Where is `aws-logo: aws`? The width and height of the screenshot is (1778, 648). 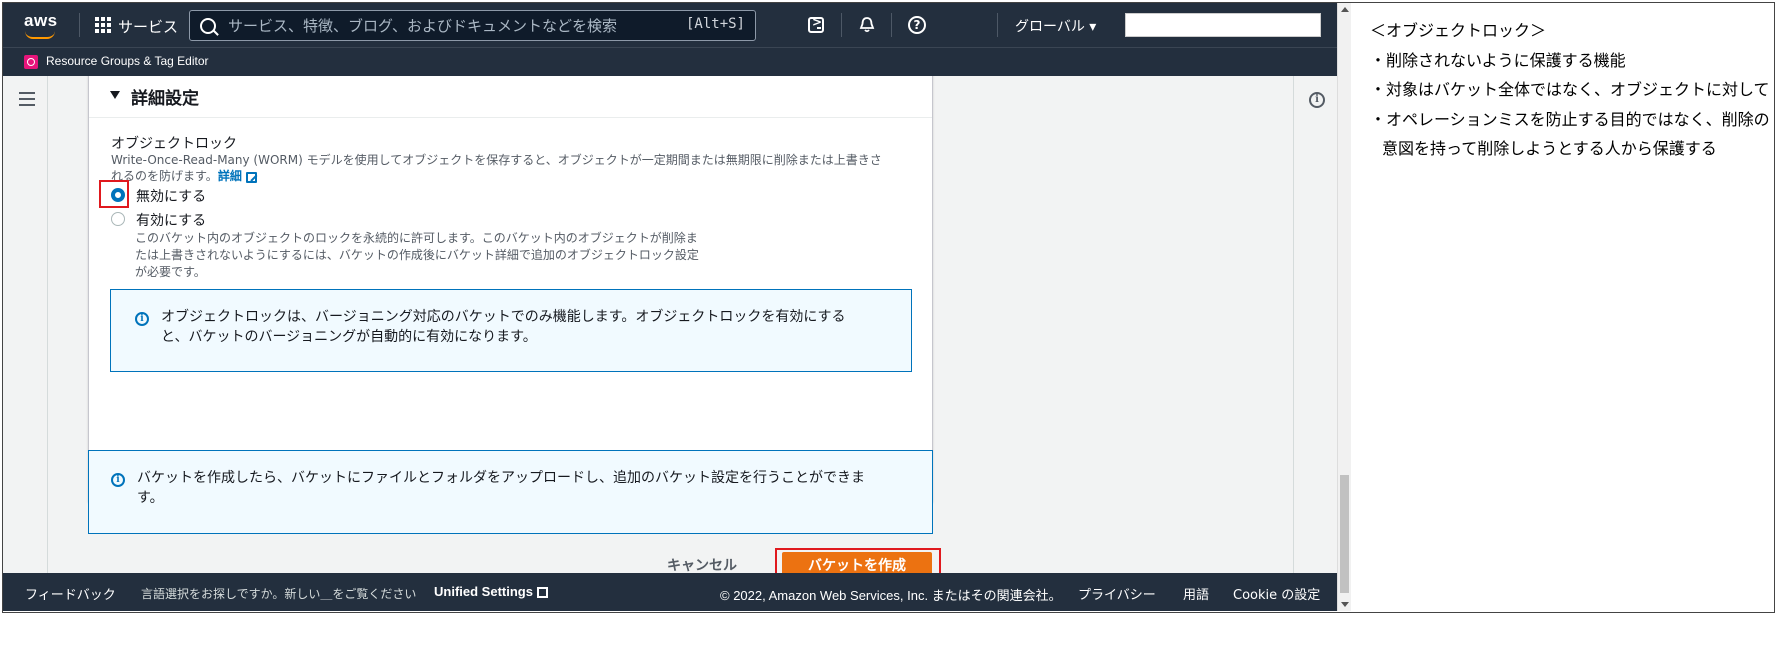 aws-logo: aws is located at coordinates (43, 25).